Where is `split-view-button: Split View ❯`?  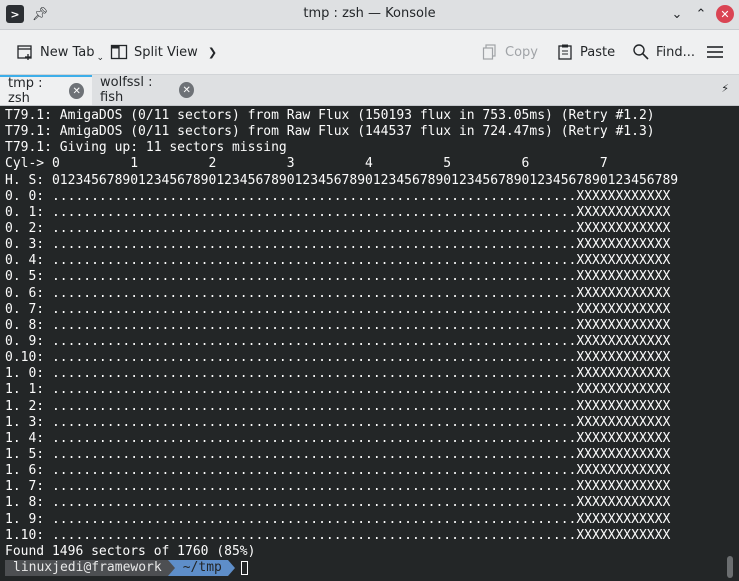 split-view-button: Split View ❯ is located at coordinates (163, 52).